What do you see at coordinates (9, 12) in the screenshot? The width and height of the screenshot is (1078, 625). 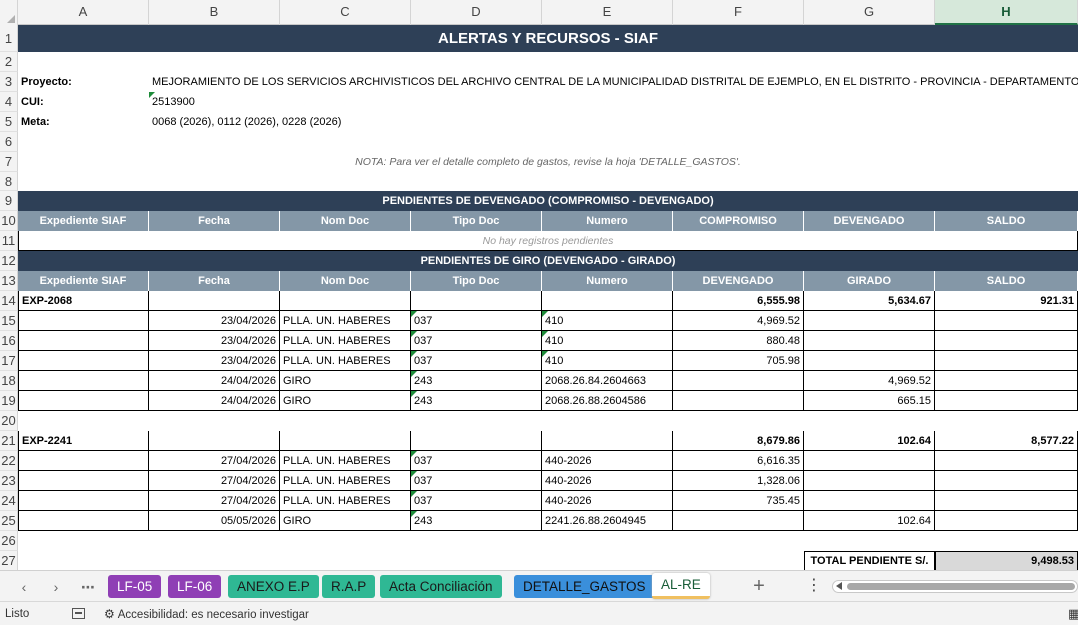 I see `select-all-corner` at bounding box center [9, 12].